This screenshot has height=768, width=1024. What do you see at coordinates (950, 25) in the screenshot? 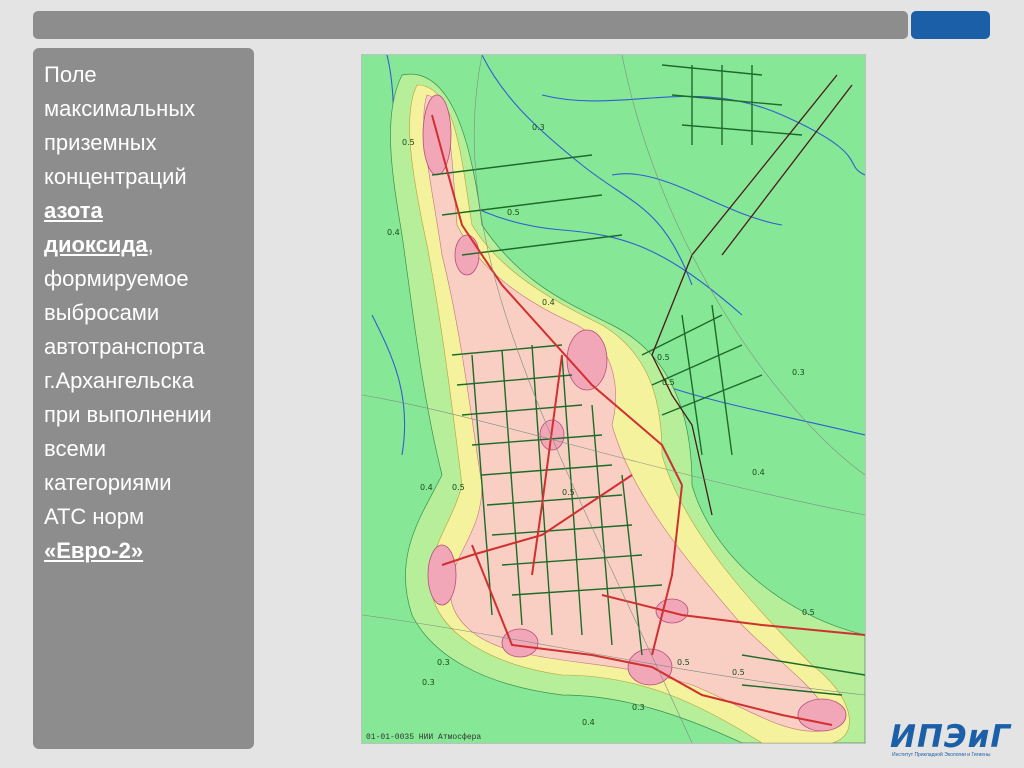
I see `header-accent-block` at bounding box center [950, 25].